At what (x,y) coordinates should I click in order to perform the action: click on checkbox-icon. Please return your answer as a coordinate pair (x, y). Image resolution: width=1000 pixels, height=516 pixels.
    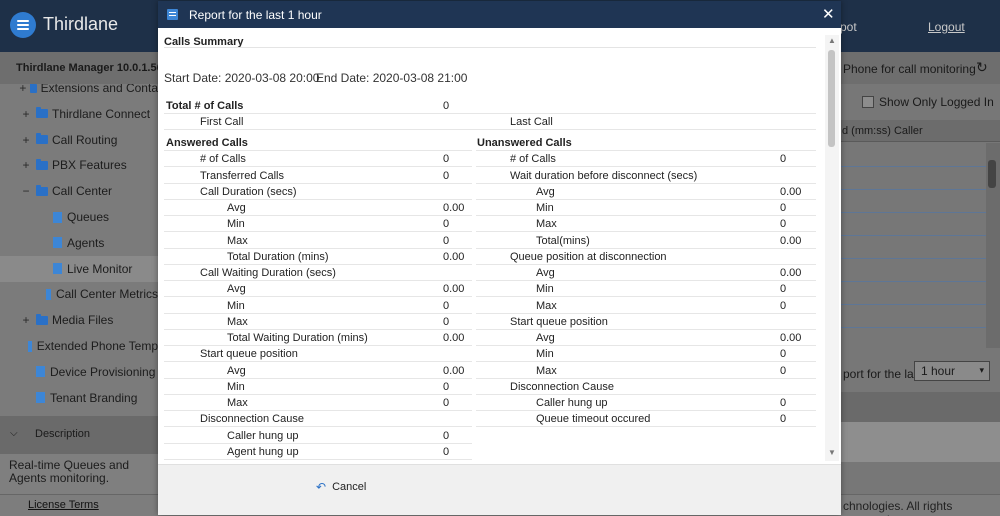
    Looking at the image, I should click on (868, 102).